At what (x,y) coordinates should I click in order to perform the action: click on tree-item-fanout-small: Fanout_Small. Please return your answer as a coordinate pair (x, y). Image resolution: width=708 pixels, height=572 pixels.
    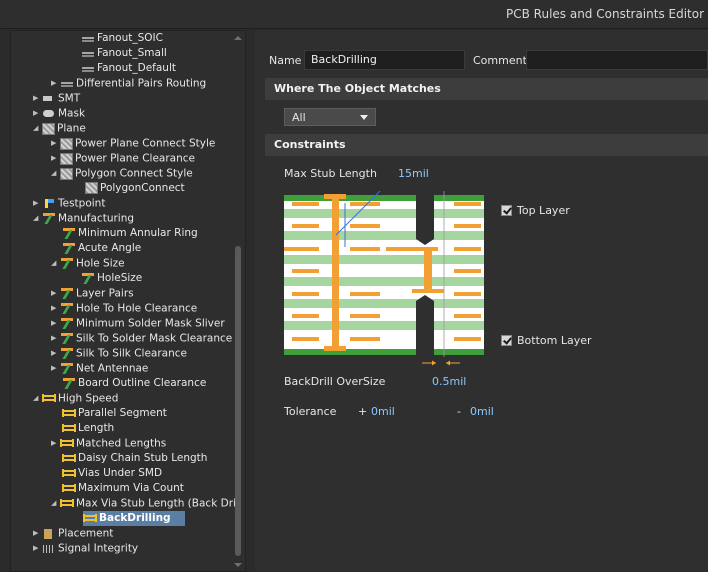
    Looking at the image, I should click on (124, 53).